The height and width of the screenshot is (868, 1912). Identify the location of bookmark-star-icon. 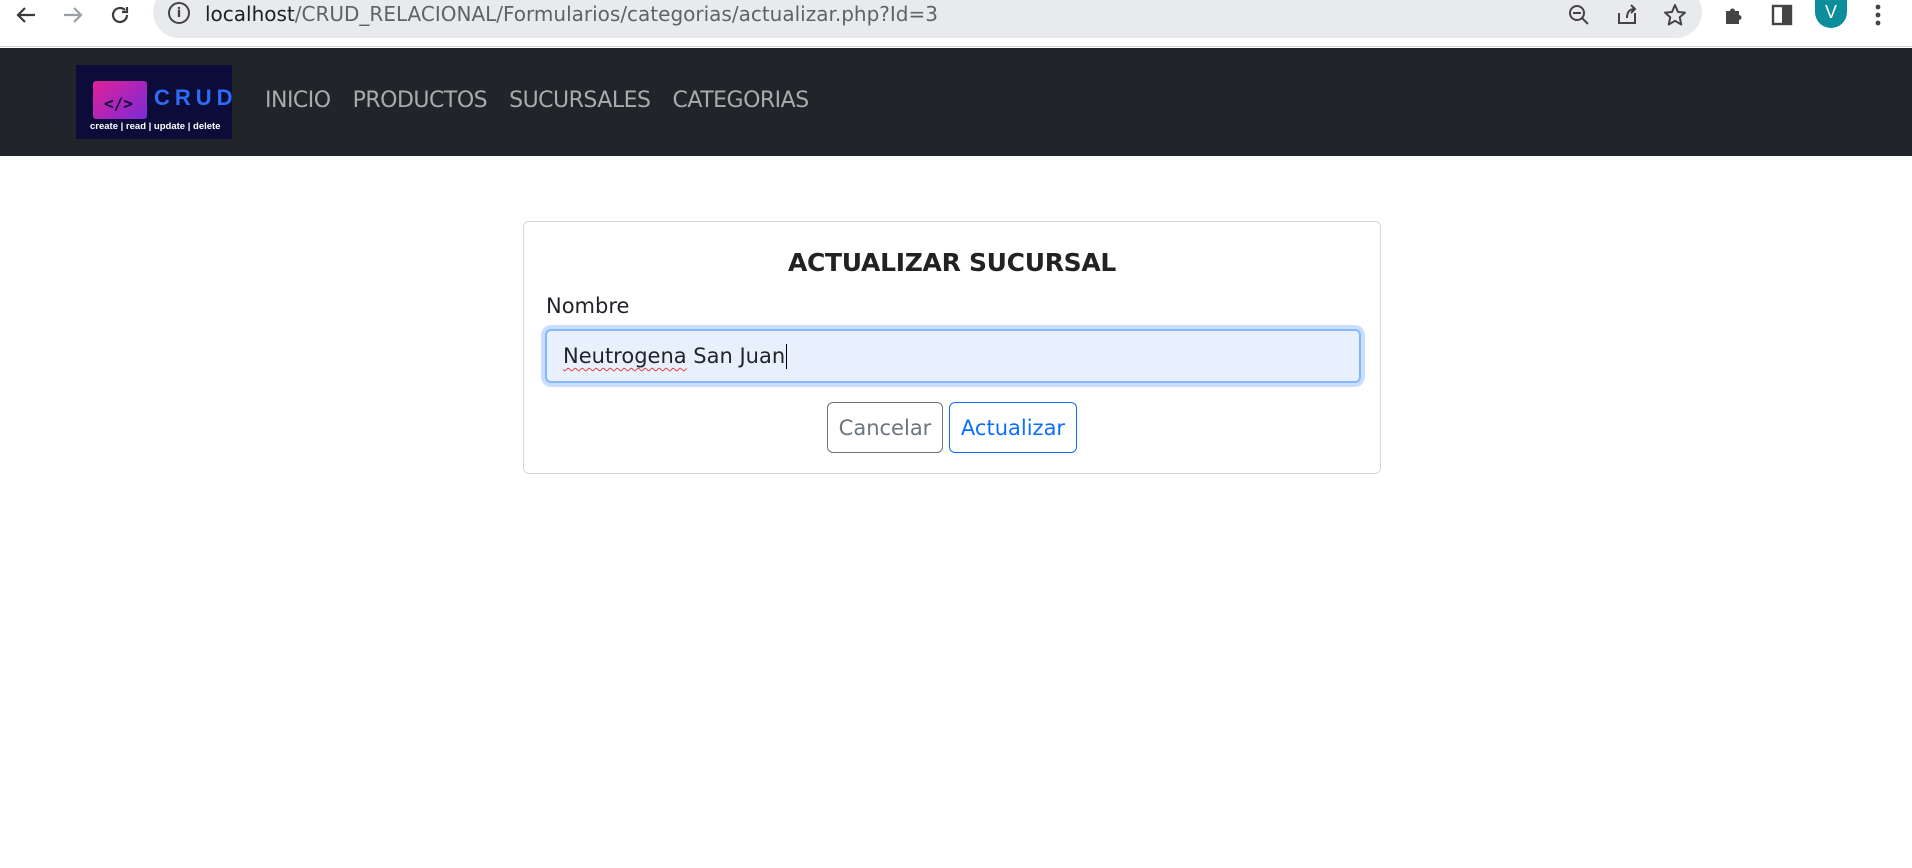
(1675, 15).